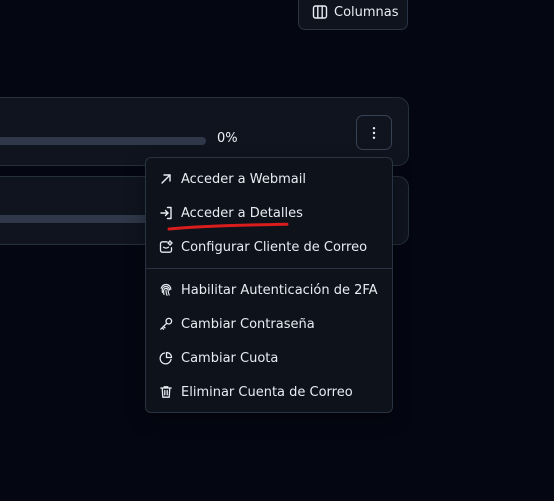 The image size is (554, 501). Describe the element at coordinates (166, 179) in the screenshot. I see `external-link-icon` at that location.